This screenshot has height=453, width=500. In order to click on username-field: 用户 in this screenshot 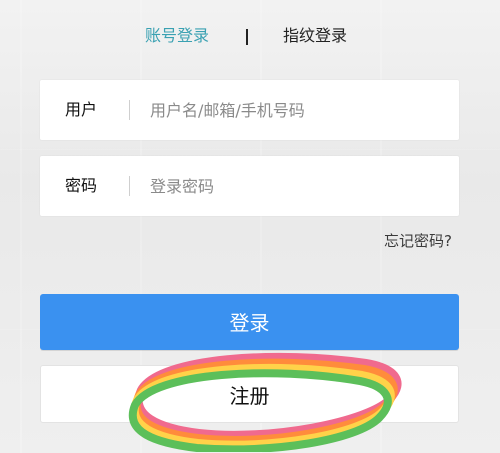, I will do `click(249, 110)`.